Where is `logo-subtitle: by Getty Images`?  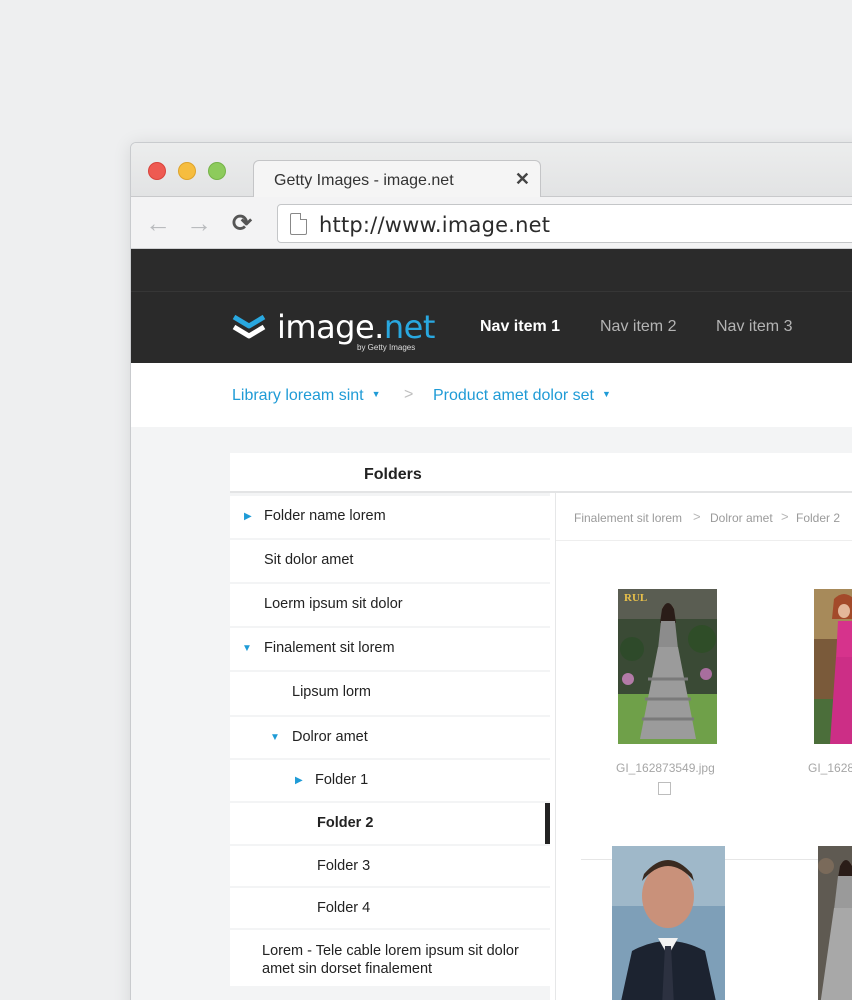
logo-subtitle: by Getty Images is located at coordinates (386, 347).